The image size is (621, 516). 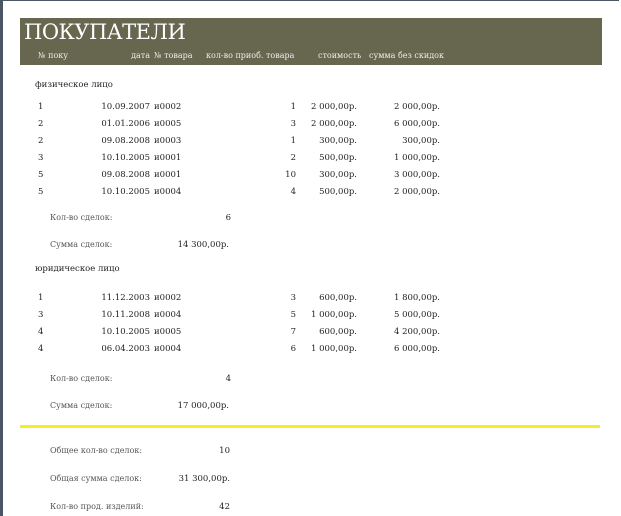 What do you see at coordinates (293, 158) in the screenshot?
I see `cell-qty: 2` at bounding box center [293, 158].